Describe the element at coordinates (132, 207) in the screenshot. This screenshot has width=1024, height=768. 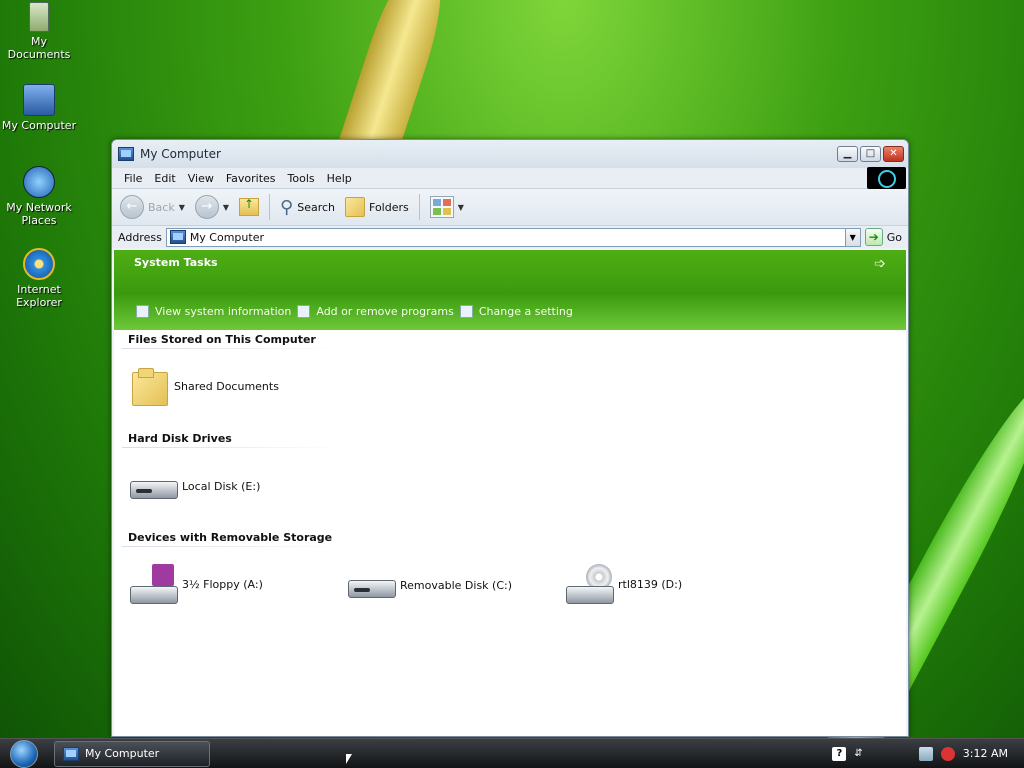
I see `back-arrow-icon: ←` at that location.